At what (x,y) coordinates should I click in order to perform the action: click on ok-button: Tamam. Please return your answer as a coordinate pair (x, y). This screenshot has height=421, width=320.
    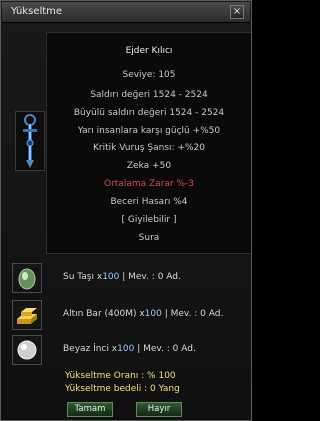
    Looking at the image, I should click on (90, 409).